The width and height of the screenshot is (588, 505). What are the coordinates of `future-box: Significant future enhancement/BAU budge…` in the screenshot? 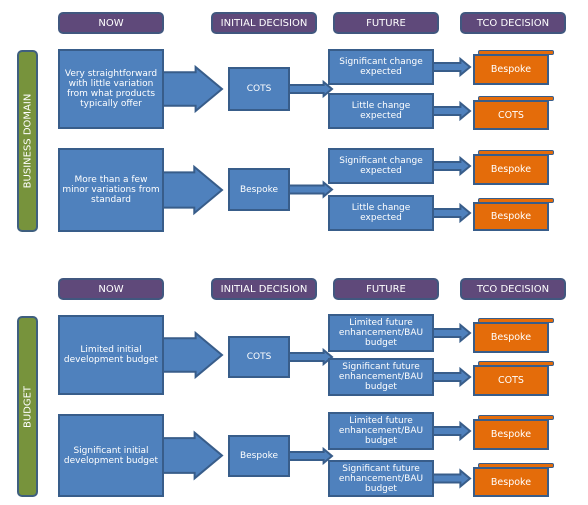 It's located at (381, 478).